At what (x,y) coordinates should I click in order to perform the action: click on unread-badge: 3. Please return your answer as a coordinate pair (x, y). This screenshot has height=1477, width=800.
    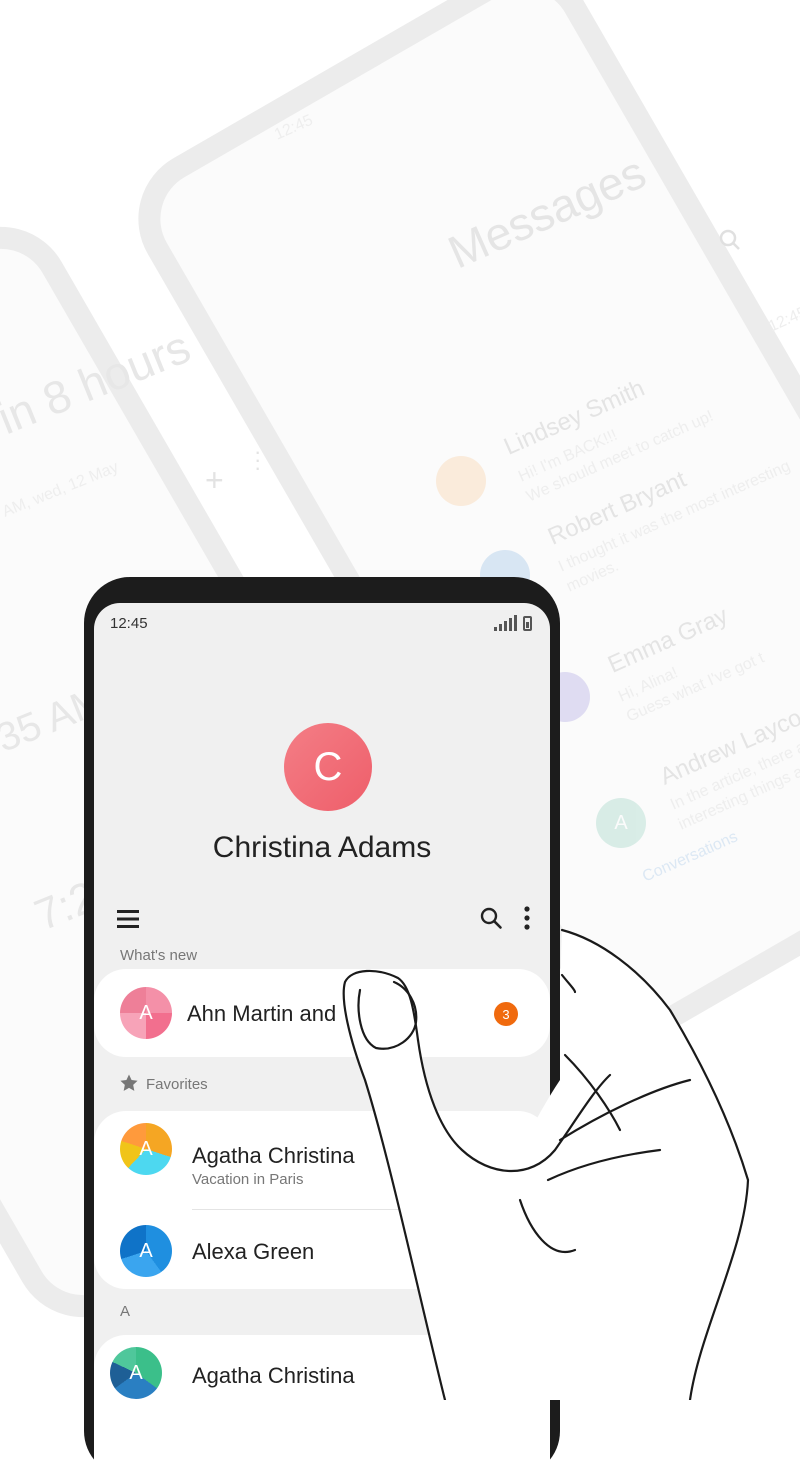
    Looking at the image, I should click on (506, 1014).